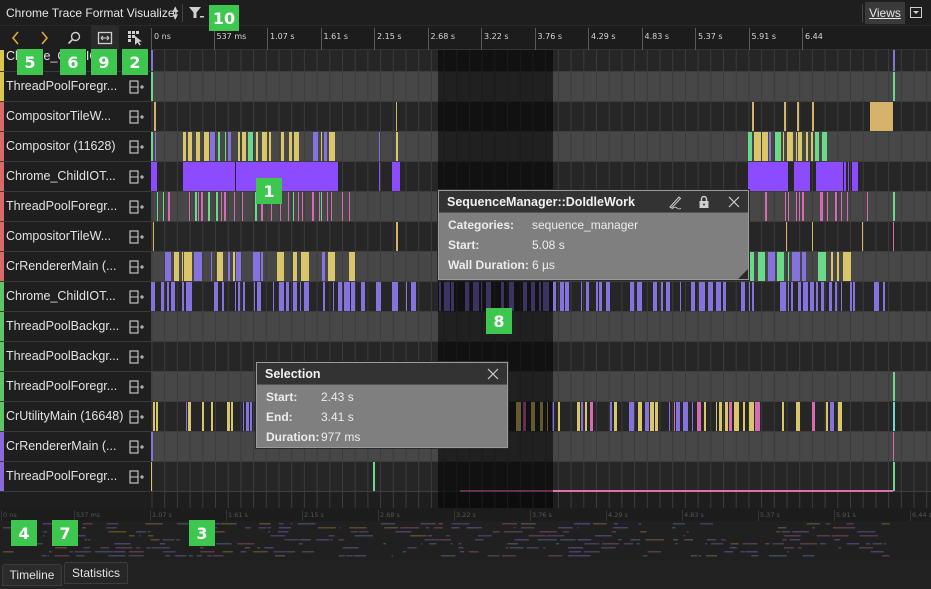  I want to click on views-button: Views, so click(885, 13).